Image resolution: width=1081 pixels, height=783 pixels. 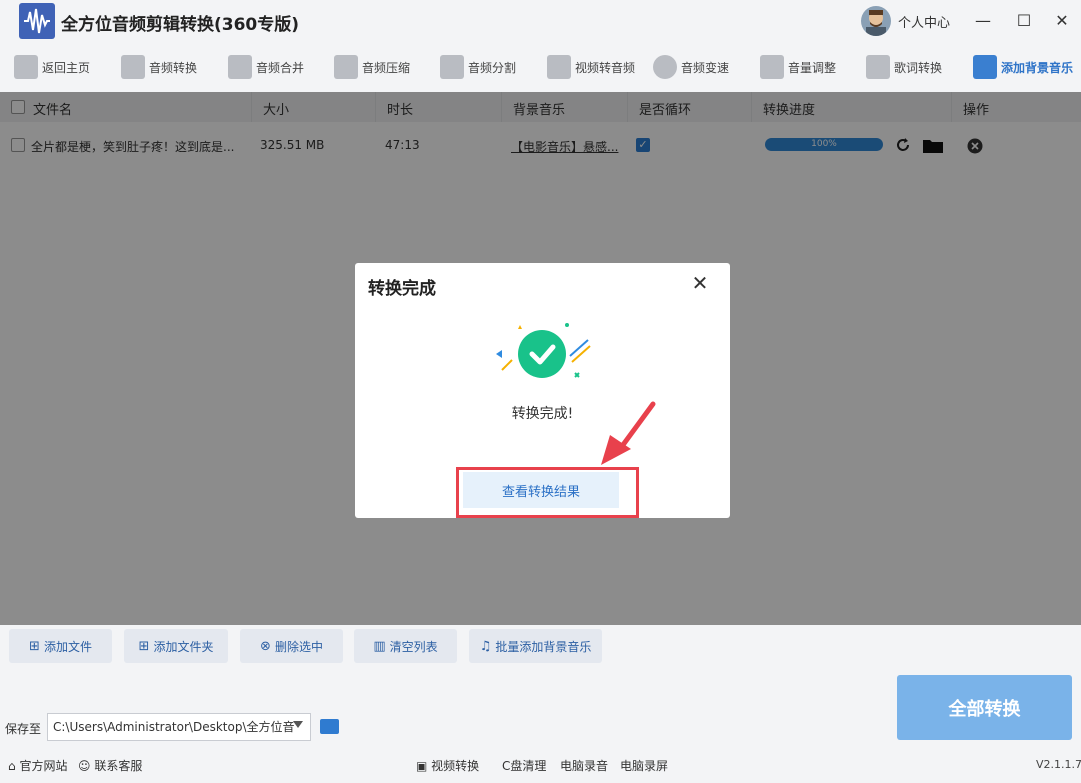 What do you see at coordinates (524, 765) in the screenshot?
I see `footer-c-clean-link: C盘清理` at bounding box center [524, 765].